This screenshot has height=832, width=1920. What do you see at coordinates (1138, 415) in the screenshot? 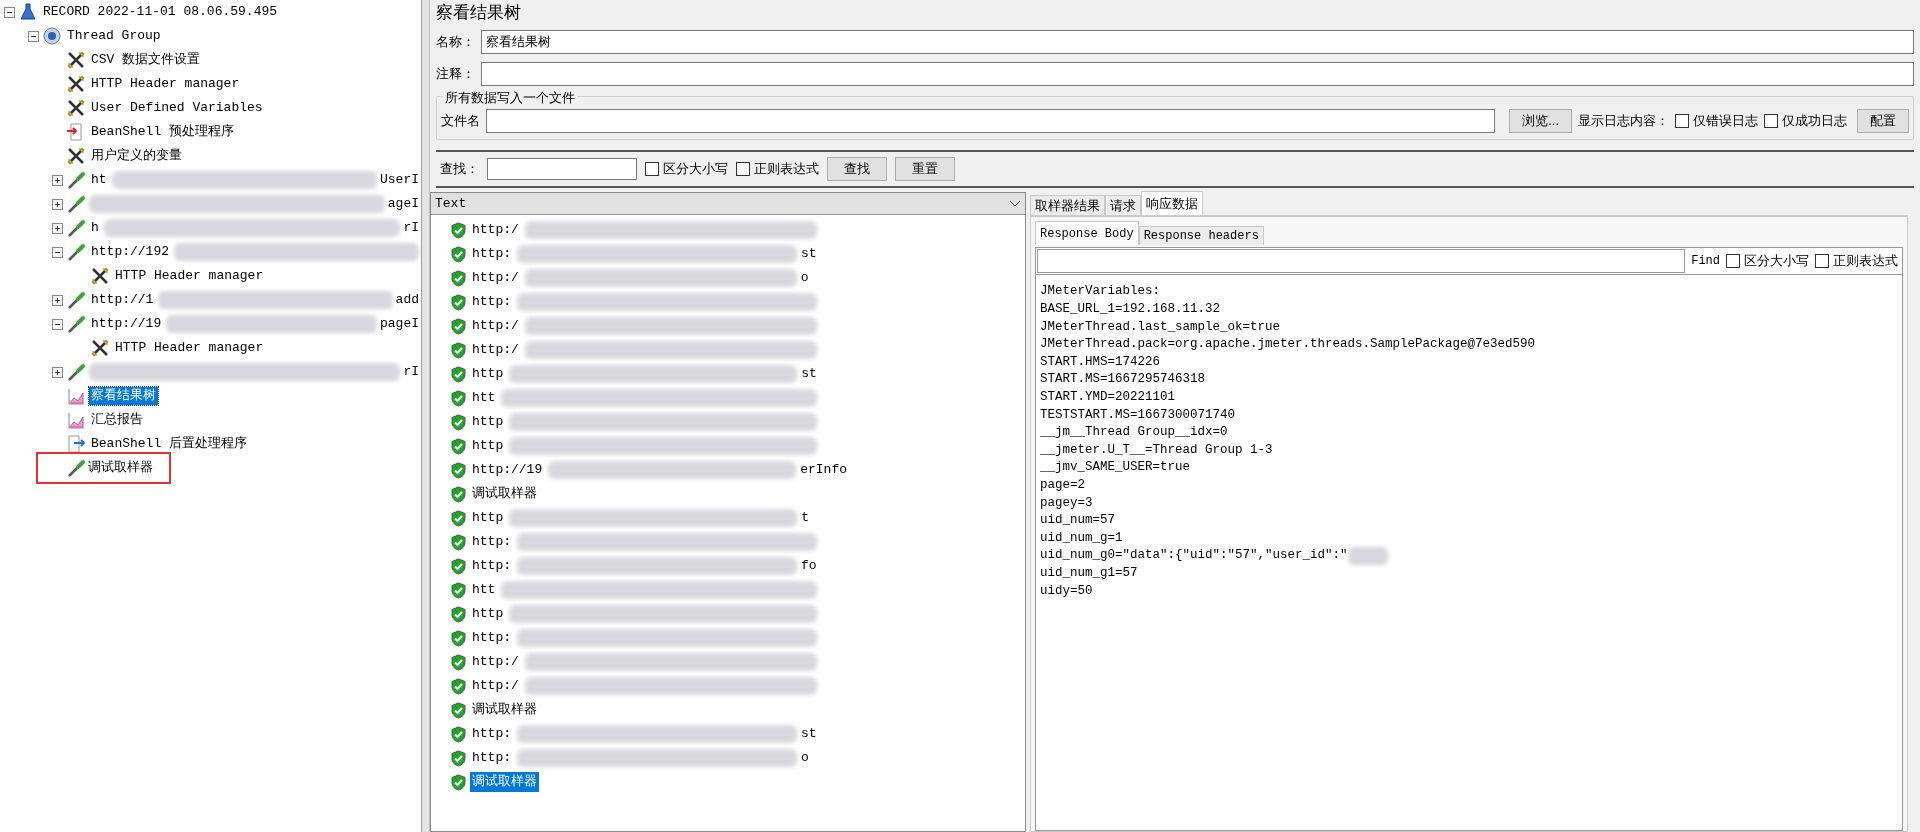
I see `response-line: TESTSTART.MS=1667300071740` at bounding box center [1138, 415].